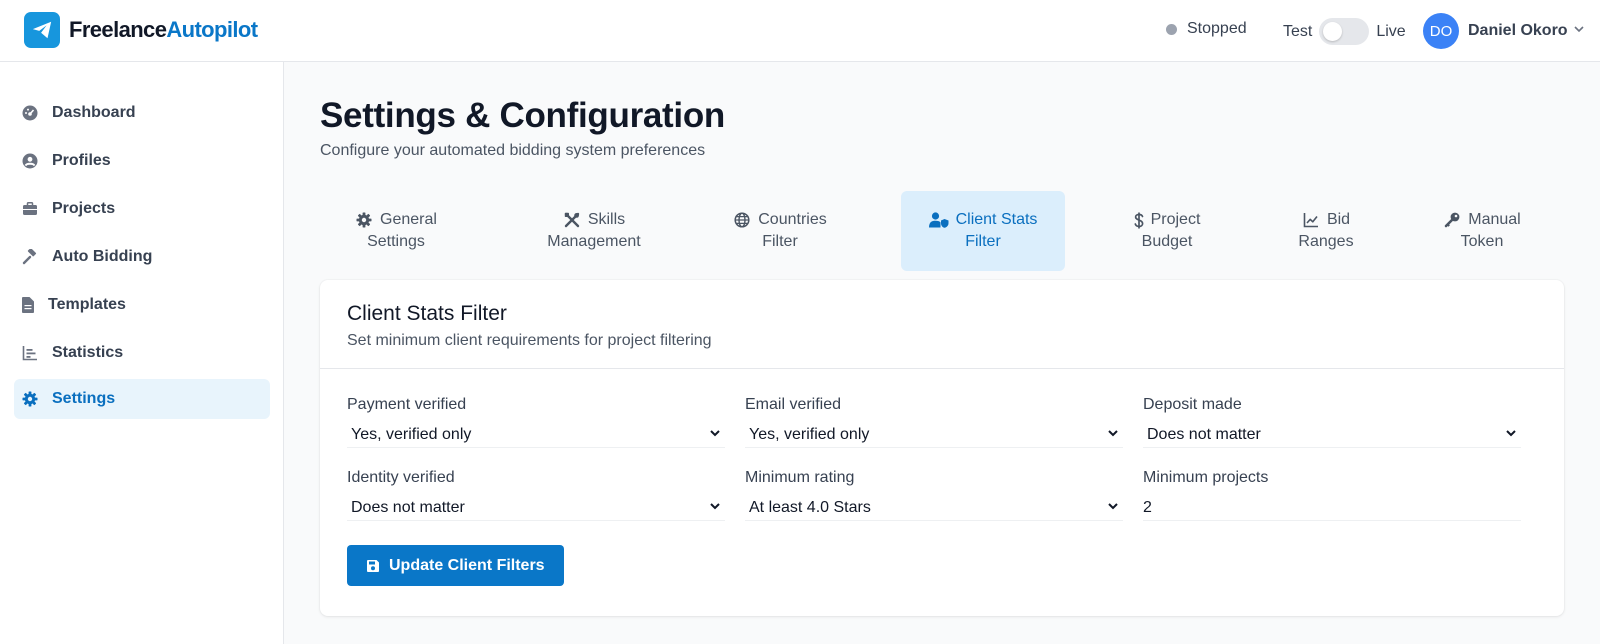 The height and width of the screenshot is (644, 1600). What do you see at coordinates (372, 565) in the screenshot?
I see `save-icon` at bounding box center [372, 565].